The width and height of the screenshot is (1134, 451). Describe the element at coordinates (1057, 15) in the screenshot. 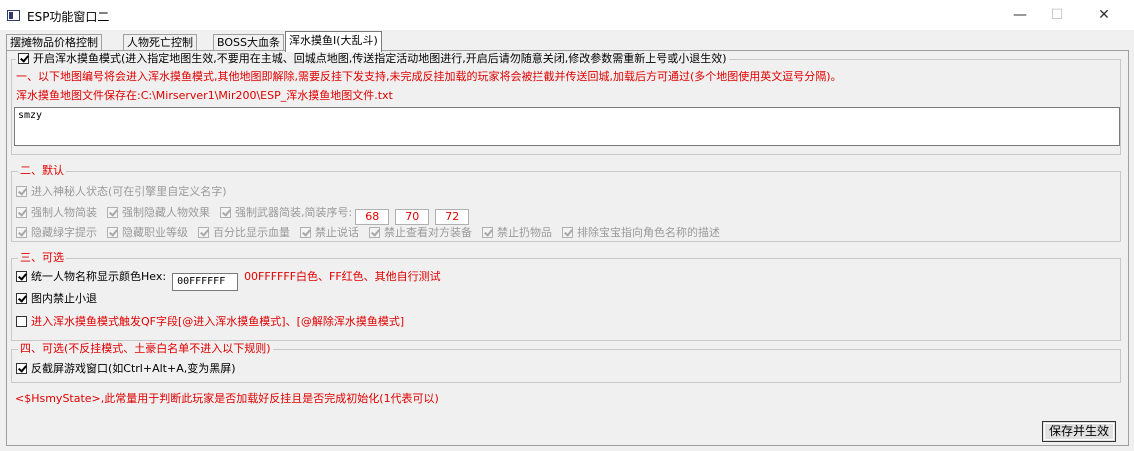

I see `maximize-button: ☐` at that location.